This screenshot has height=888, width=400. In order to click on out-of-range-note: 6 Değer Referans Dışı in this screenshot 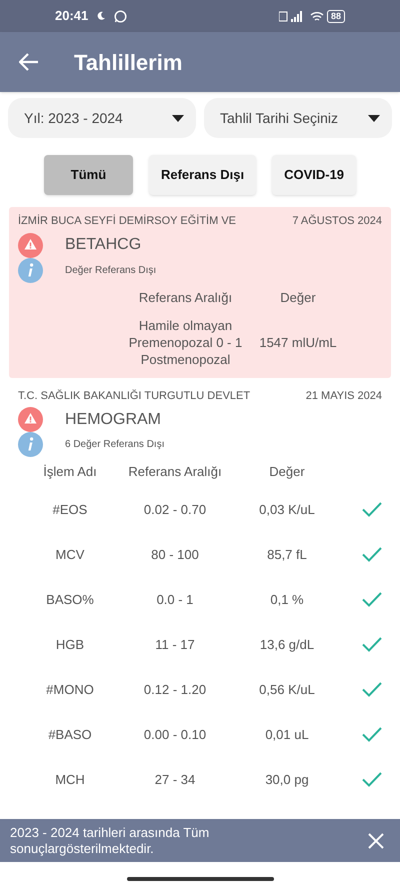, I will do `click(114, 445)`.